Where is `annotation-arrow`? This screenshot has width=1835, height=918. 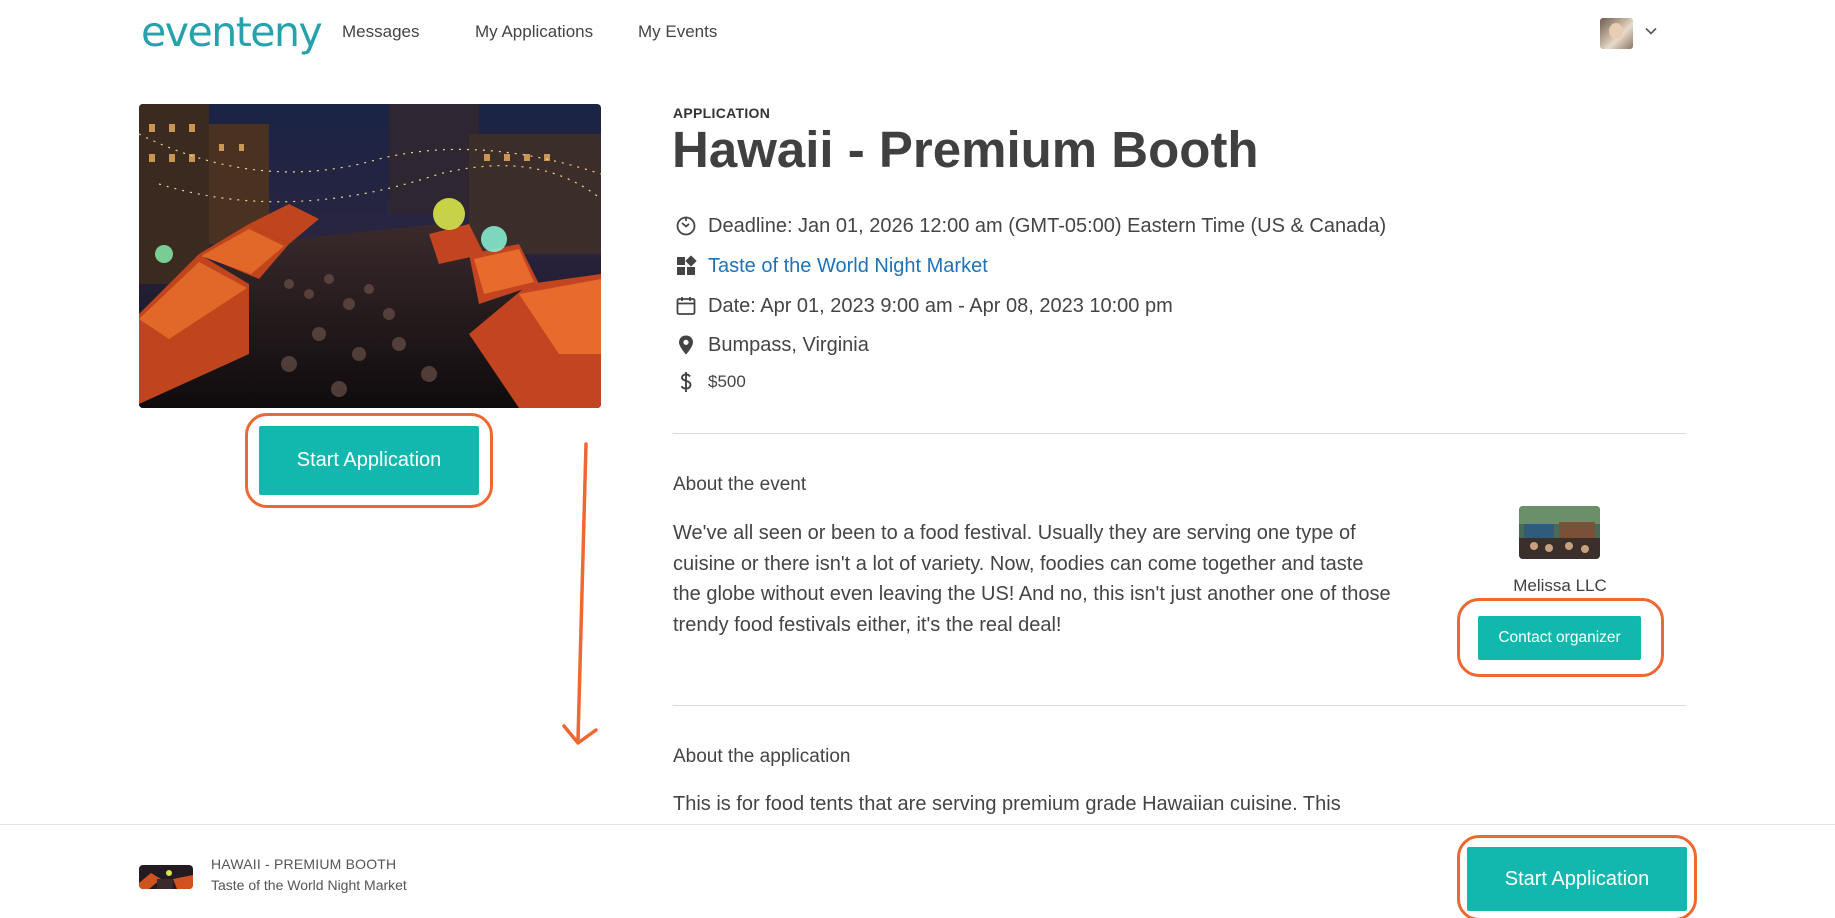 annotation-arrow is located at coordinates (580, 593).